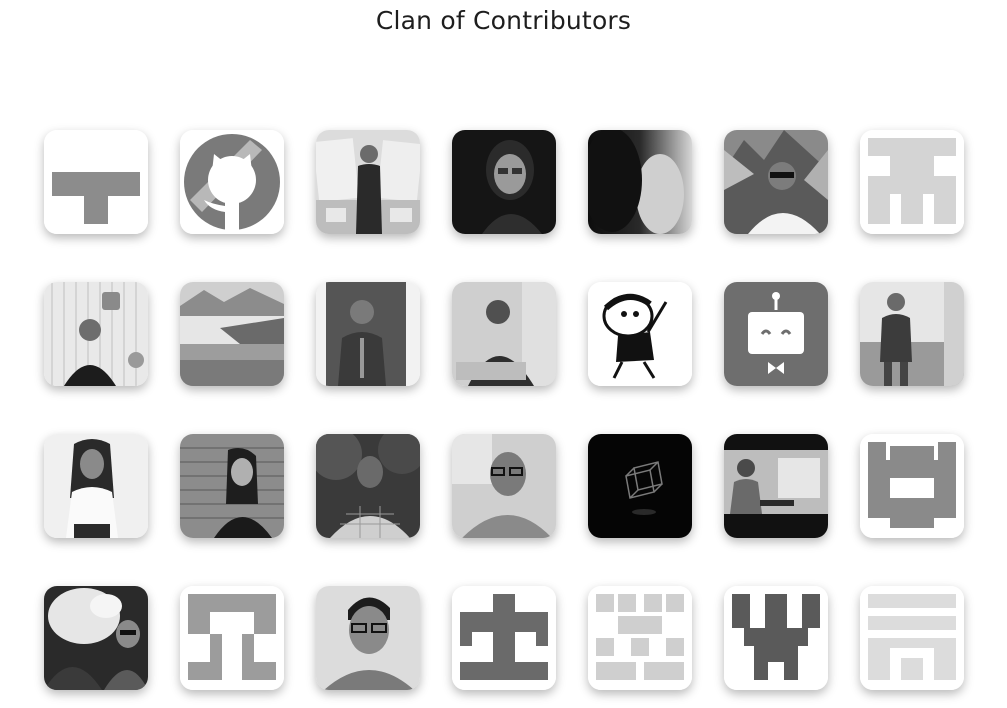  I want to click on photo-dark-closeup, so click(640, 182).